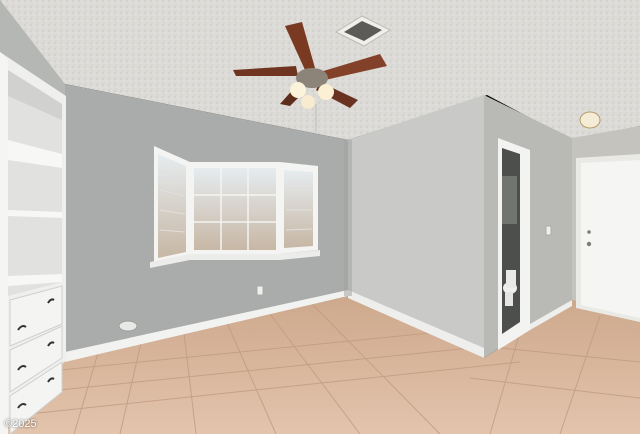  What do you see at coordinates (235, 207) in the screenshot?
I see `bay-window` at bounding box center [235, 207].